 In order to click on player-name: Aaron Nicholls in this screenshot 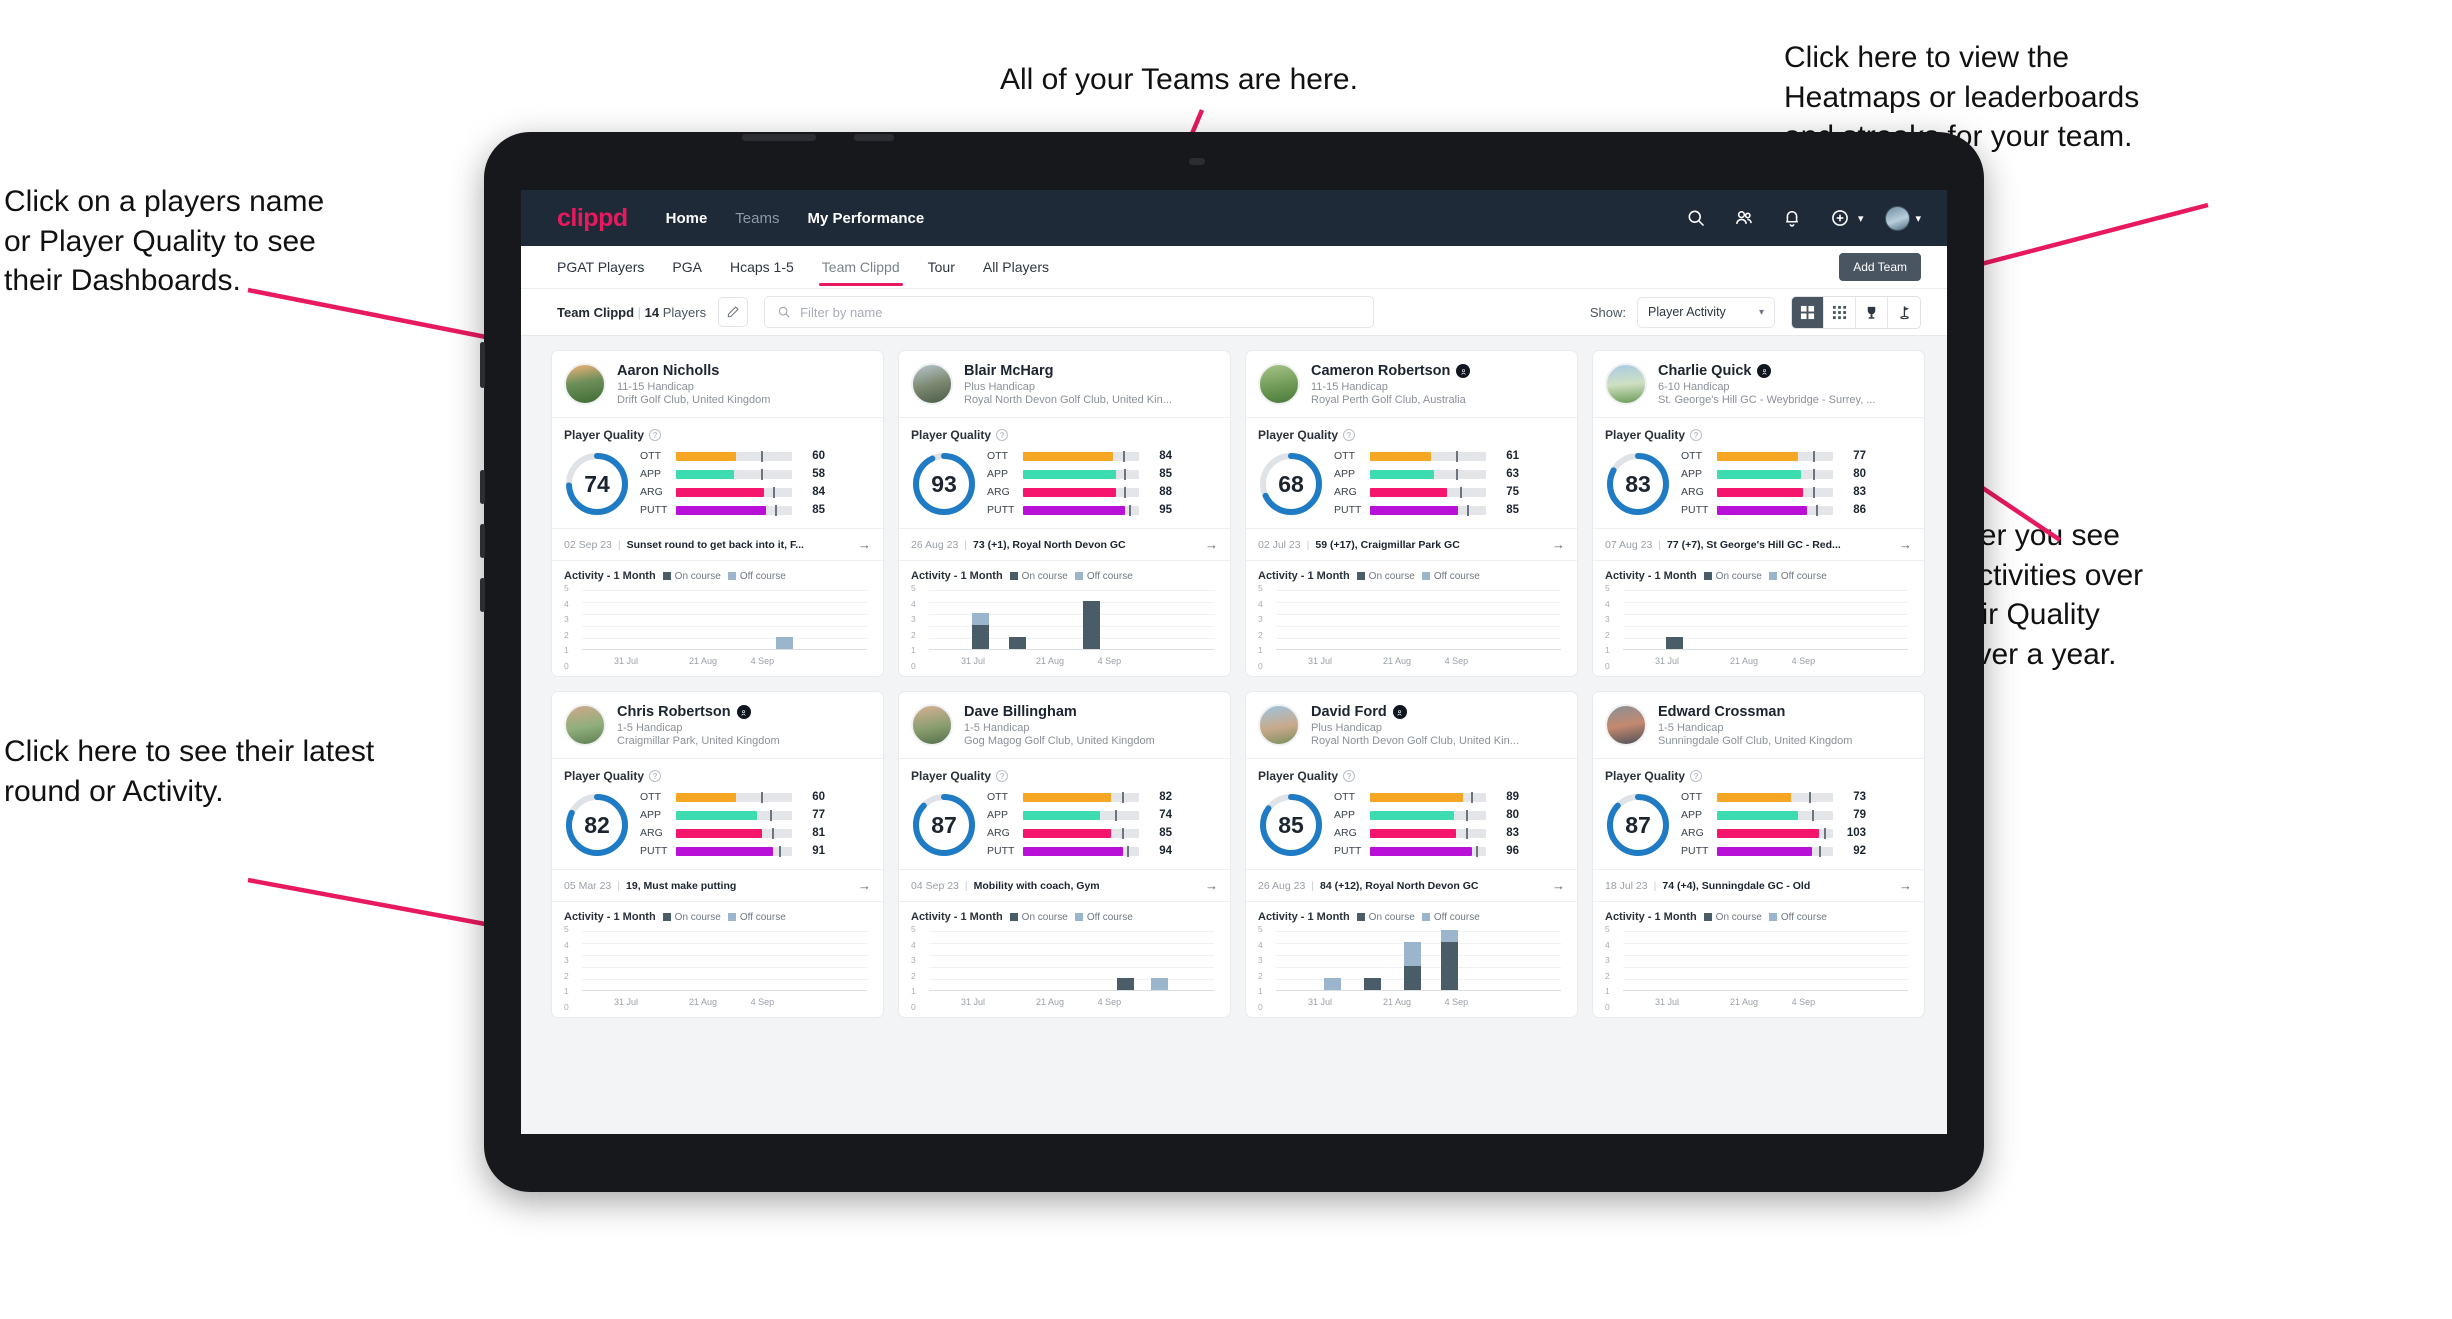, I will do `click(668, 371)`.